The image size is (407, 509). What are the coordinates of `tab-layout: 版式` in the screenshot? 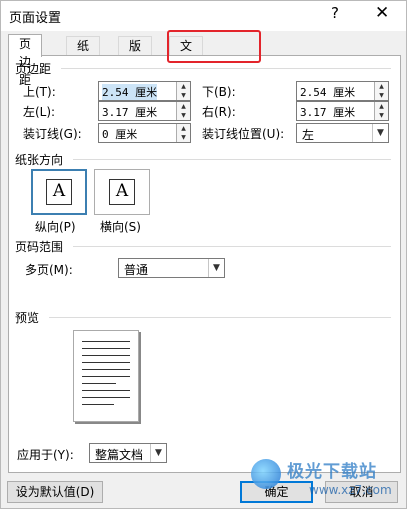 It's located at (135, 53).